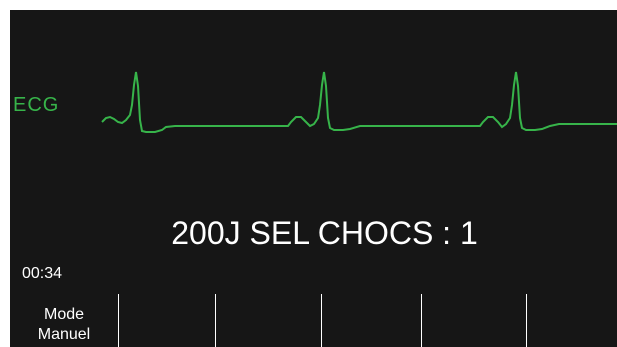 The height and width of the screenshot is (347, 617). I want to click on softkey-manual-mode: Mode Manuel, so click(64, 320).